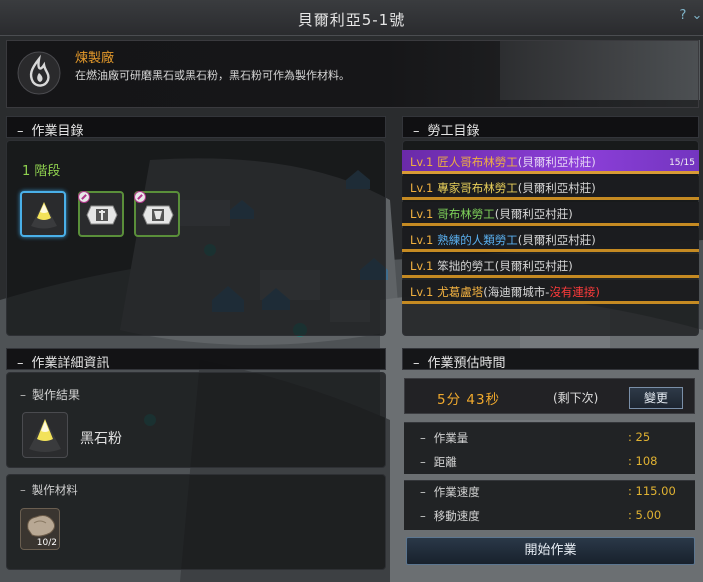 Image resolution: width=703 pixels, height=582 pixels. I want to click on worker-row: Lv.1 笨拙的勞工(貝爾利亞村莊), so click(550, 266).